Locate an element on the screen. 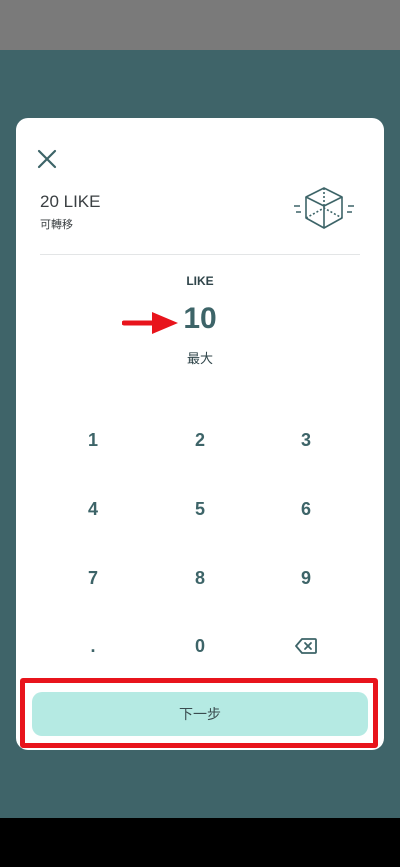 This screenshot has width=400, height=867. key-1: 1 is located at coordinates (93, 440).